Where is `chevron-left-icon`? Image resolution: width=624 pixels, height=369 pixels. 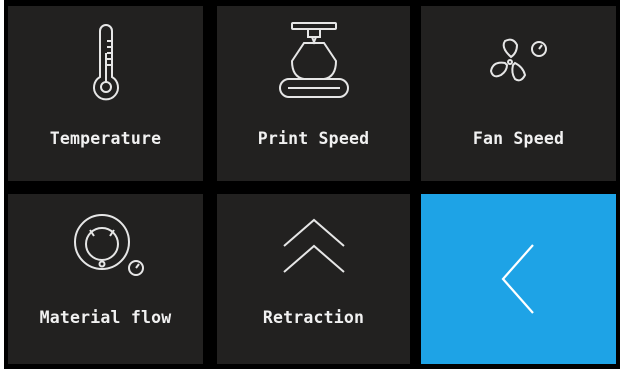 chevron-left-icon is located at coordinates (518, 279).